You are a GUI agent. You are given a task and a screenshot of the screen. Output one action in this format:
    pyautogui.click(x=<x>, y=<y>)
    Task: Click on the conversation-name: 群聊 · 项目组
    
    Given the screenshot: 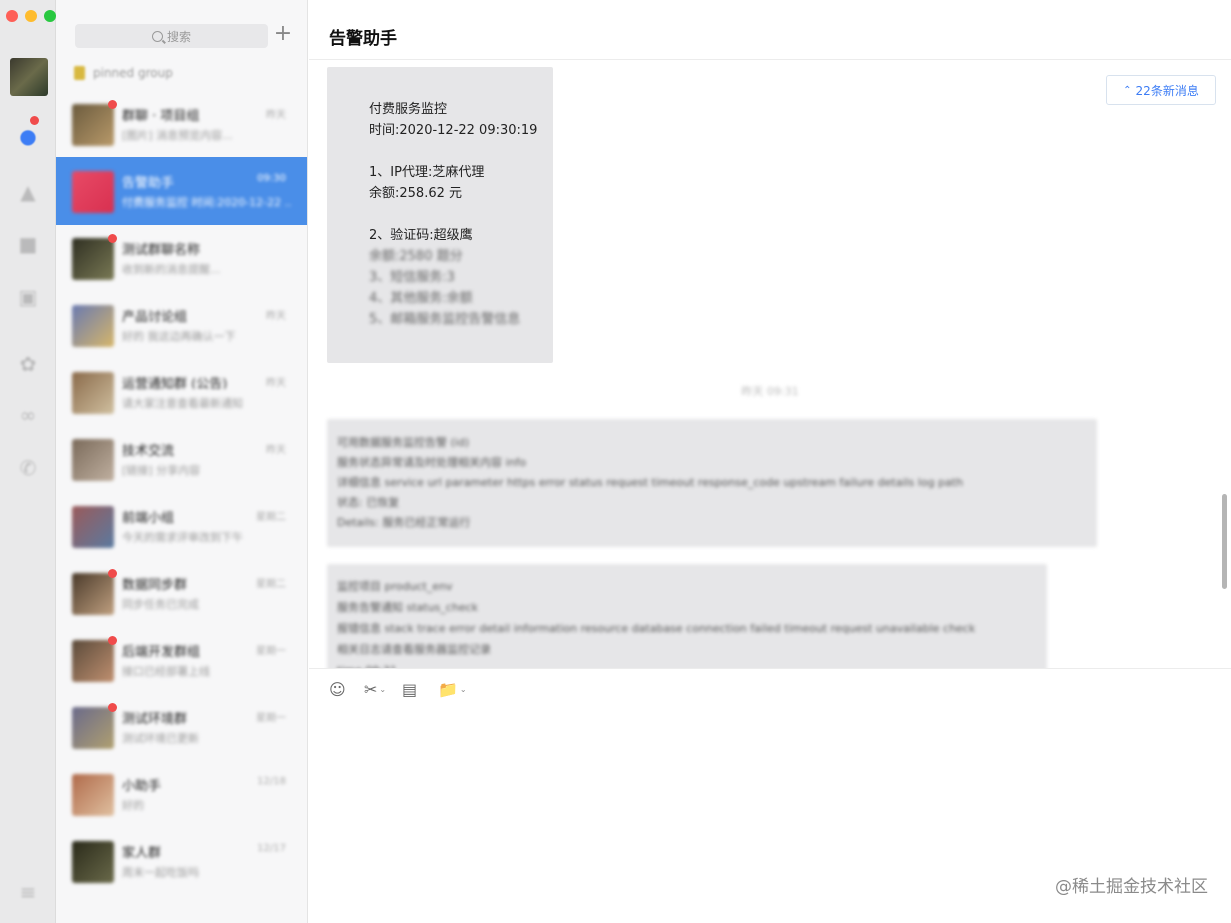 What is the action you would take?
    pyautogui.click(x=161, y=115)
    